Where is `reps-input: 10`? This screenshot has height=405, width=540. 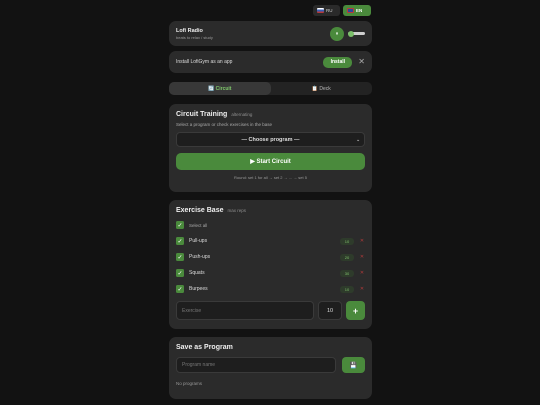
reps-input: 10 is located at coordinates (330, 310).